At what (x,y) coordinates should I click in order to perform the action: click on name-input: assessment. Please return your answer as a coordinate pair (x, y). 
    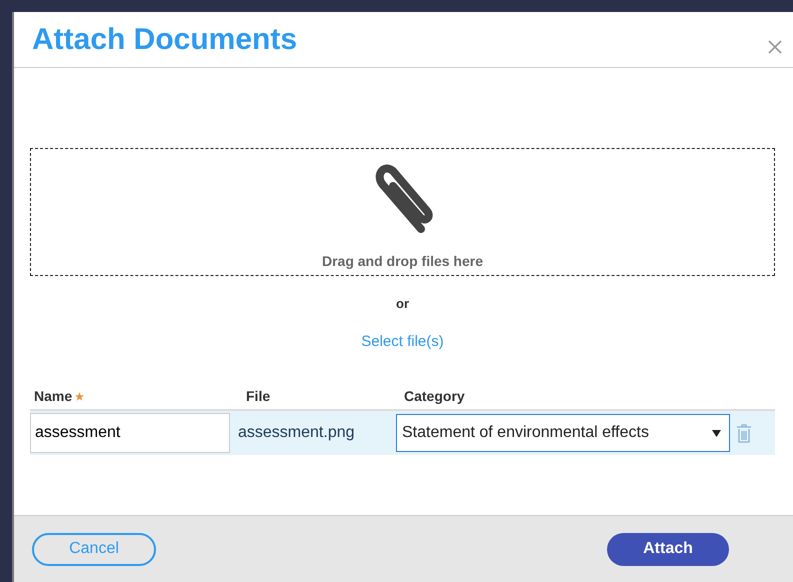
    Looking at the image, I should click on (130, 433).